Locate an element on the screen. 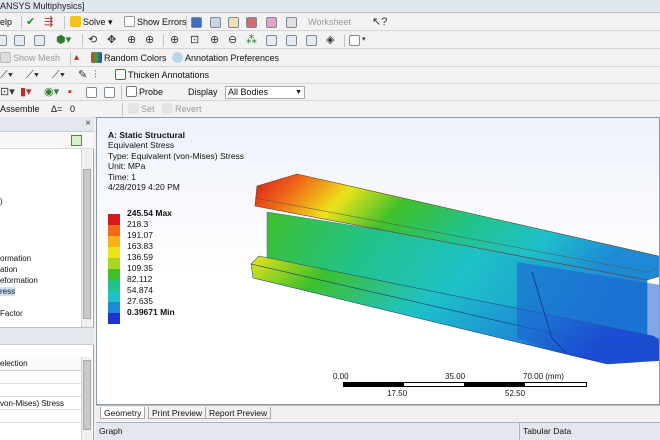 This screenshot has height=440, width=660. details-scrollbar is located at coordinates (86, 398).